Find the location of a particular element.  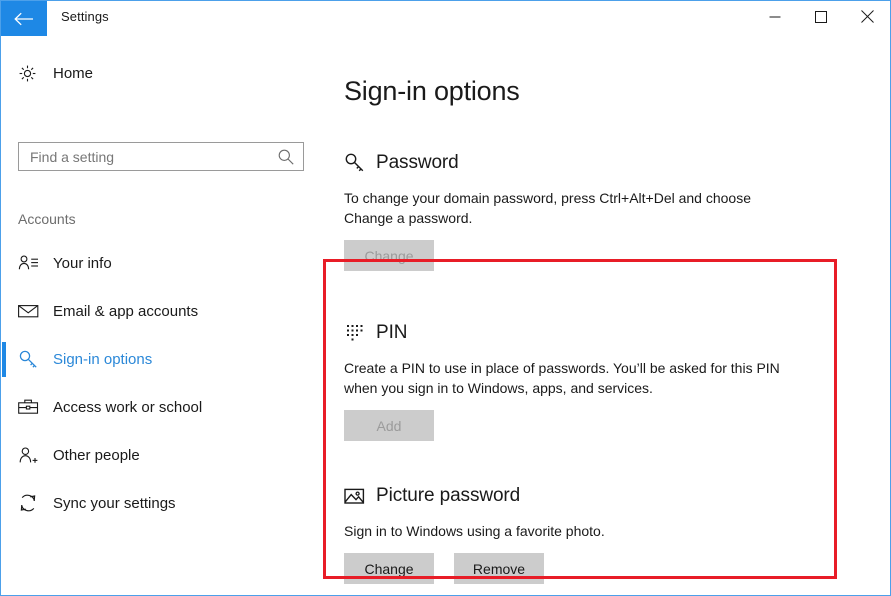

picture-icon is located at coordinates (357, 496).